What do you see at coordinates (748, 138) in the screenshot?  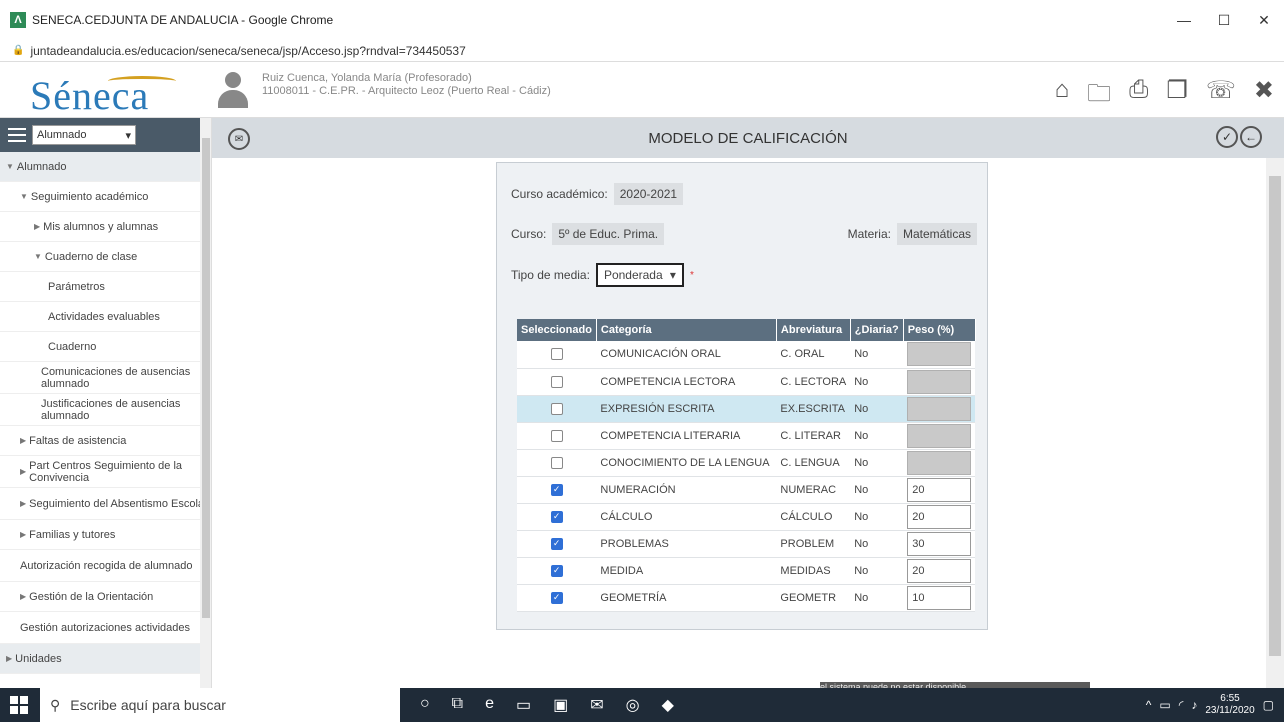 I see `main-toolbar: ✉ MODELO DE CALIFICACIÓN ✓ ←` at bounding box center [748, 138].